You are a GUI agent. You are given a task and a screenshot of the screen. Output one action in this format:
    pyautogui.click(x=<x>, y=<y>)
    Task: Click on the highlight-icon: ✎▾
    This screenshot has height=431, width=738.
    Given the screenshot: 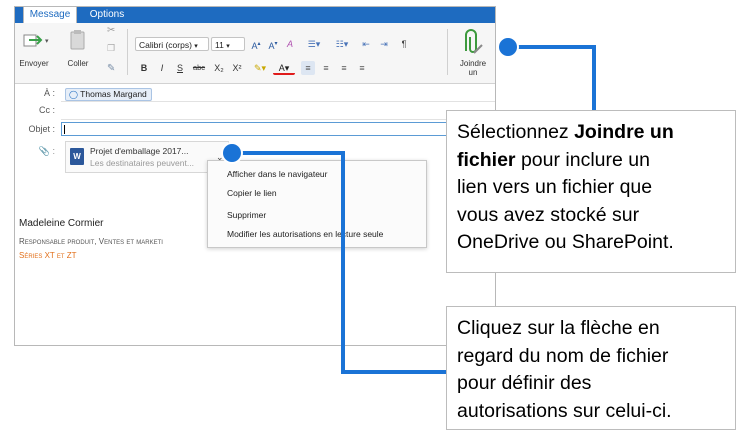 What is the action you would take?
    pyautogui.click(x=260, y=68)
    